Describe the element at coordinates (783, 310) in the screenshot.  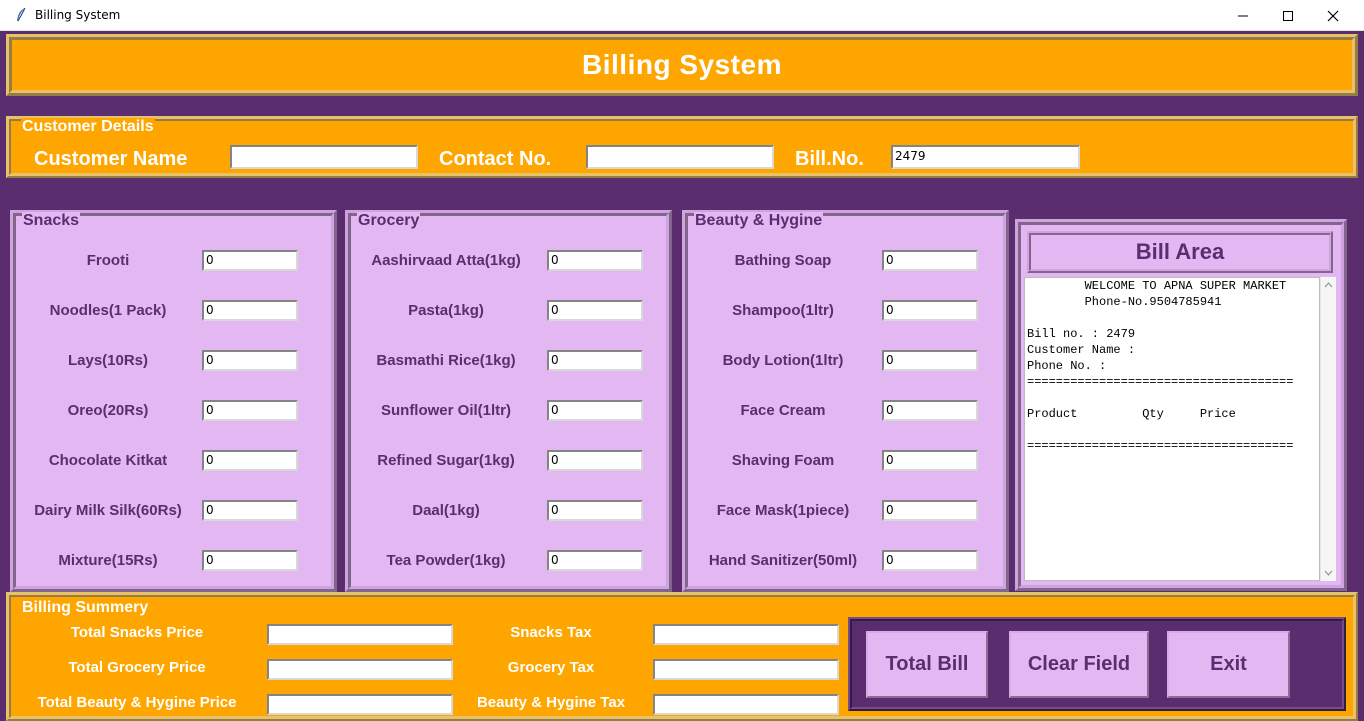
I see `product-label: Shampoo(1ltr)` at that location.